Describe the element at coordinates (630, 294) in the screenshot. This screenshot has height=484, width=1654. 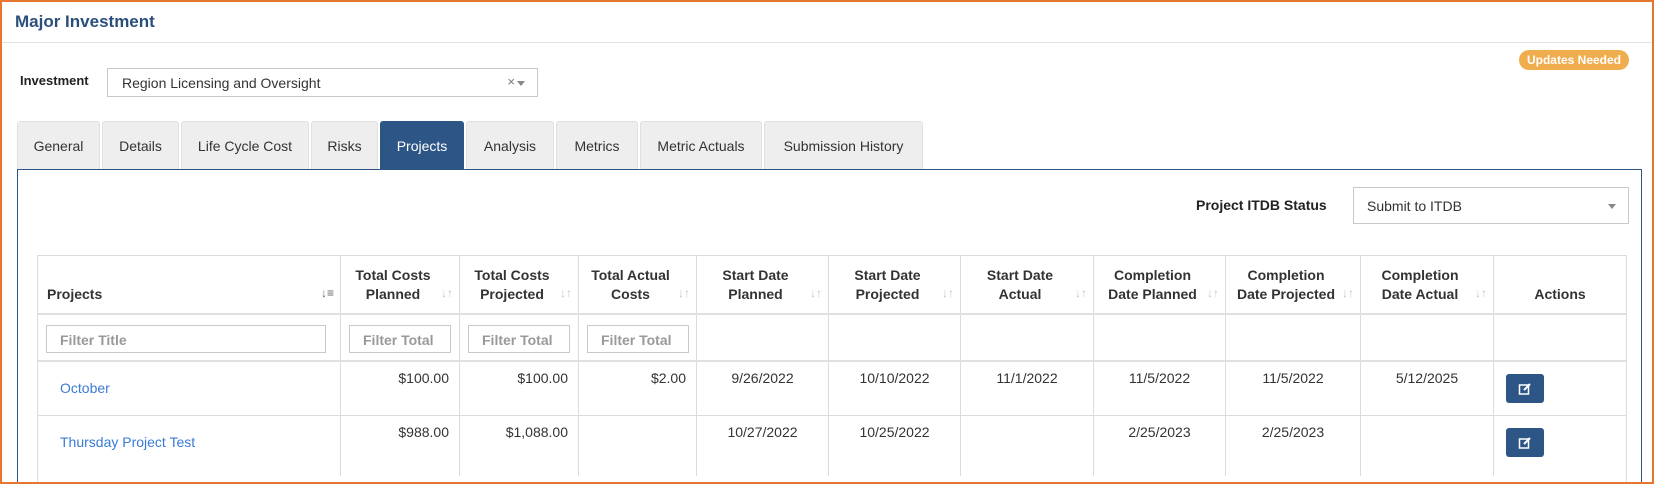
I see `column-header-line2: Costs` at that location.